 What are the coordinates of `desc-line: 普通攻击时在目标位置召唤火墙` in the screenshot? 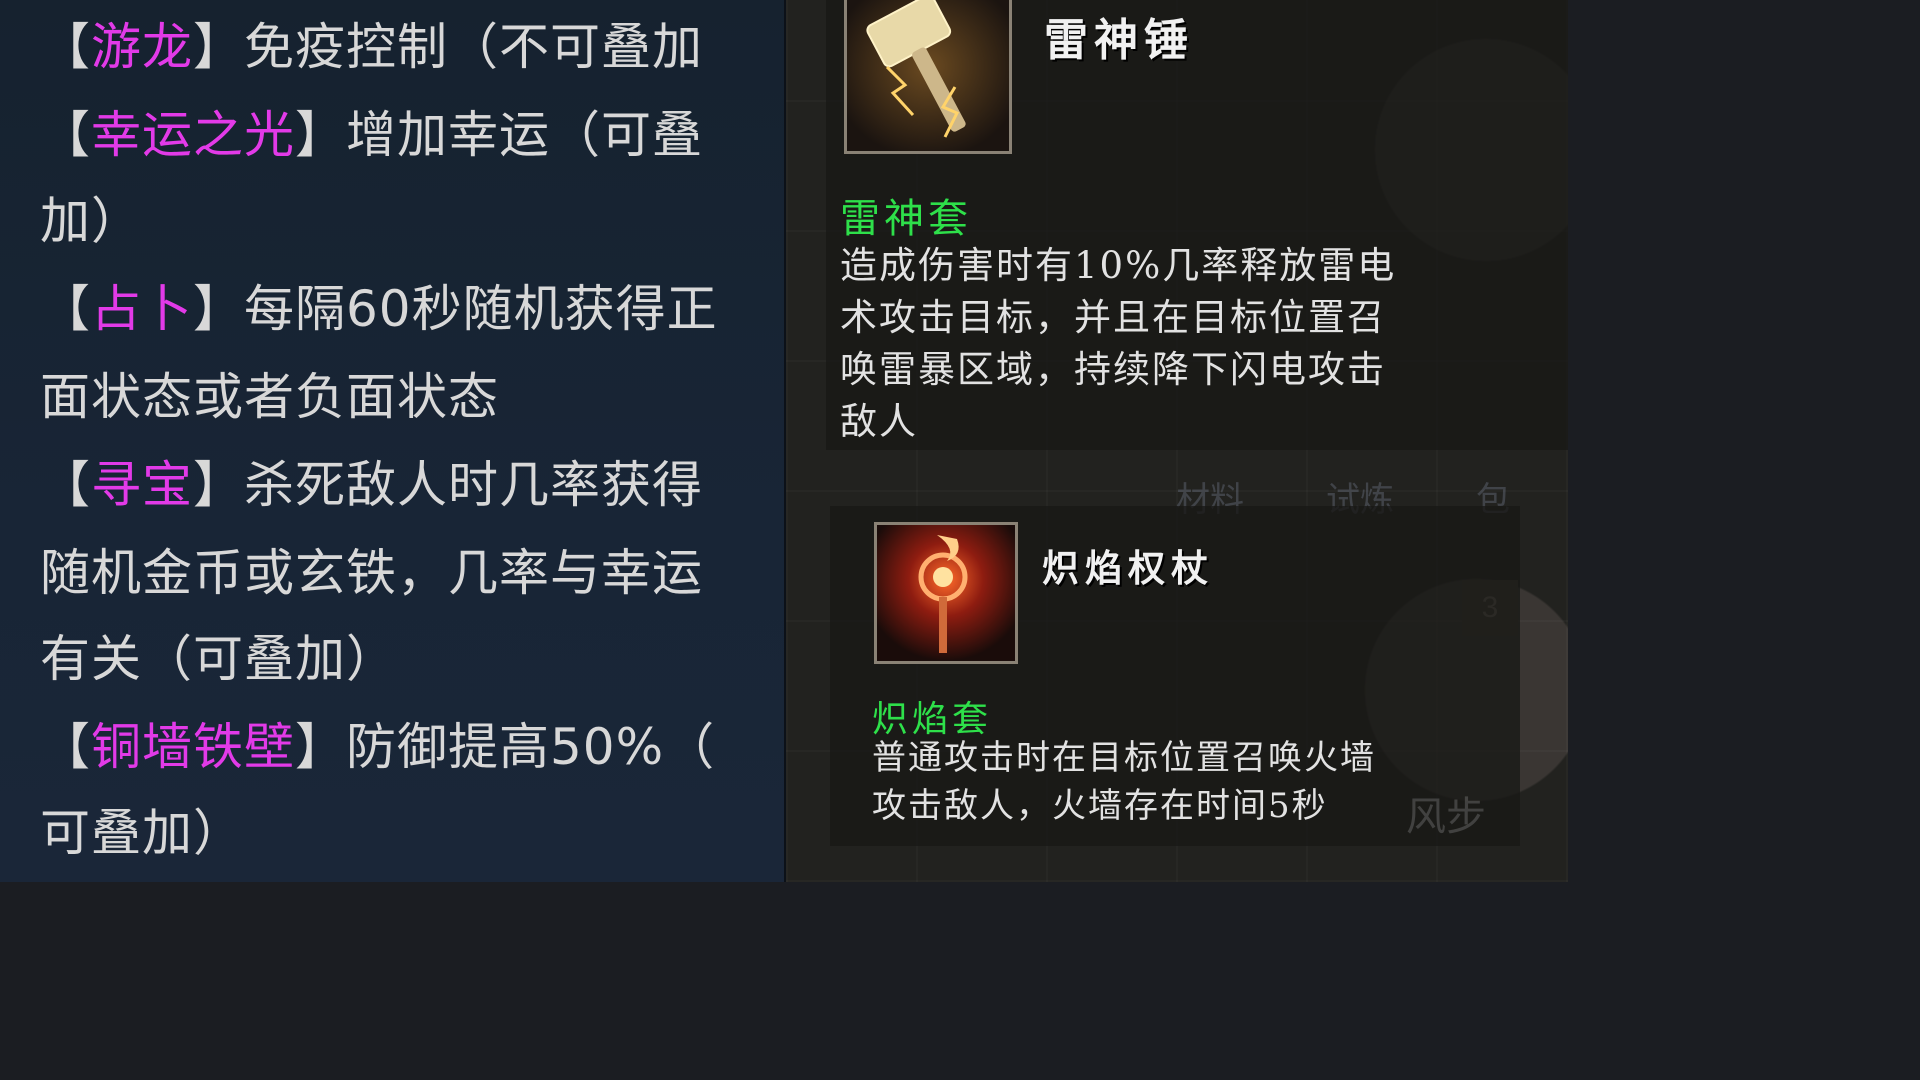 It's located at (1124, 758).